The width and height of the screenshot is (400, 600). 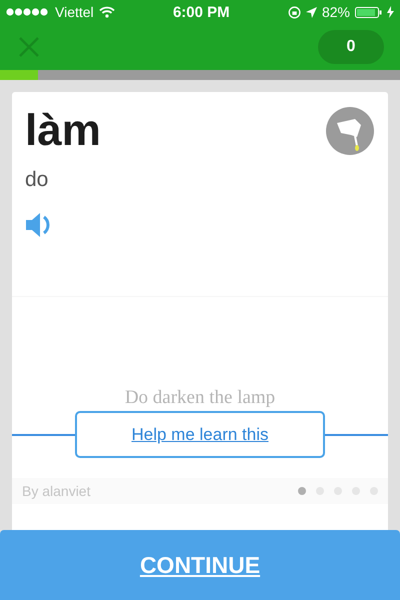 I want to click on rotation-lock-icon, so click(x=294, y=12).